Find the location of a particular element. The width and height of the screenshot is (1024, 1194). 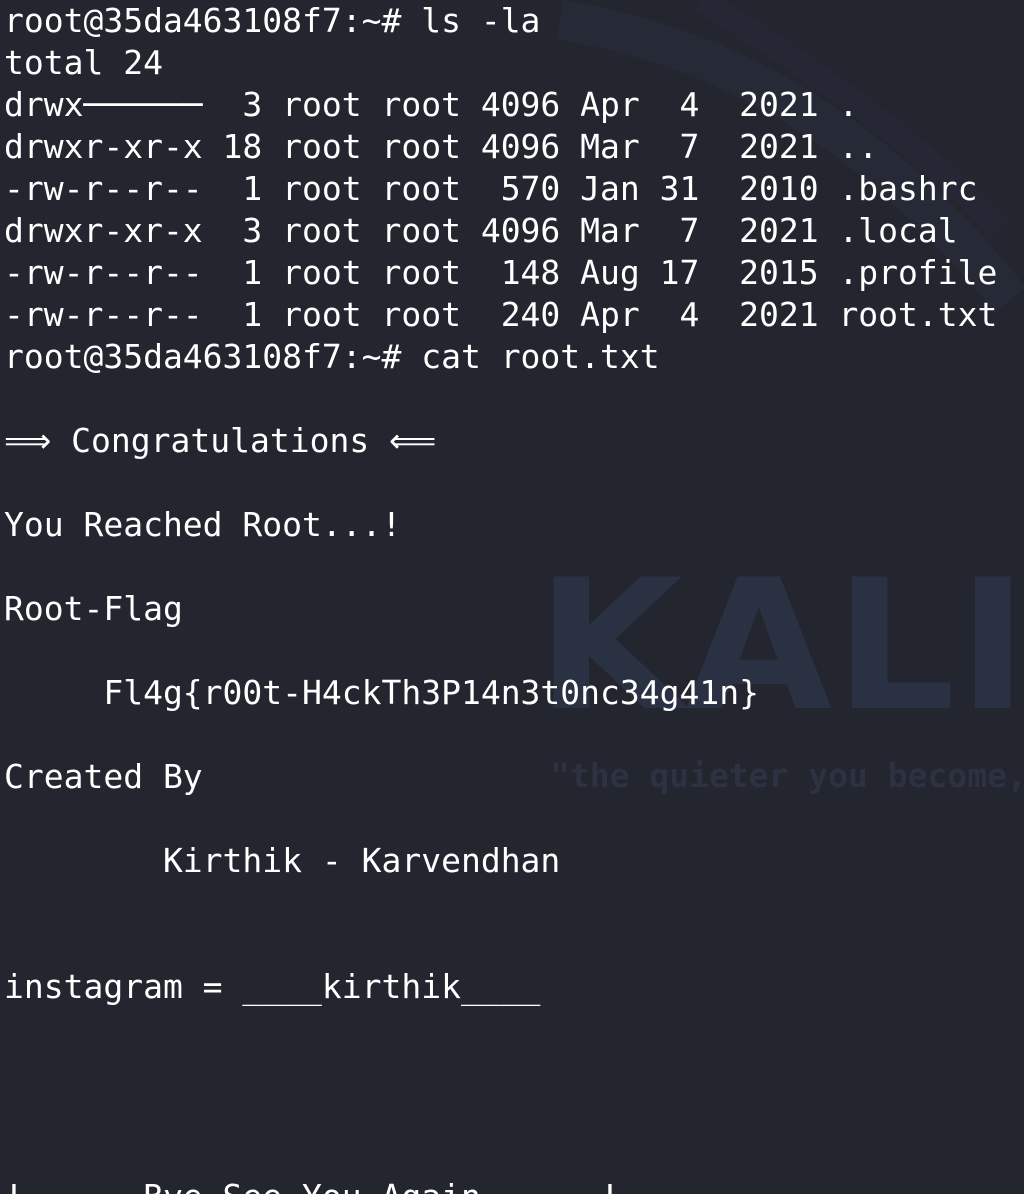

output-line: Kirthik - Karvendhan is located at coordinates (282, 860).